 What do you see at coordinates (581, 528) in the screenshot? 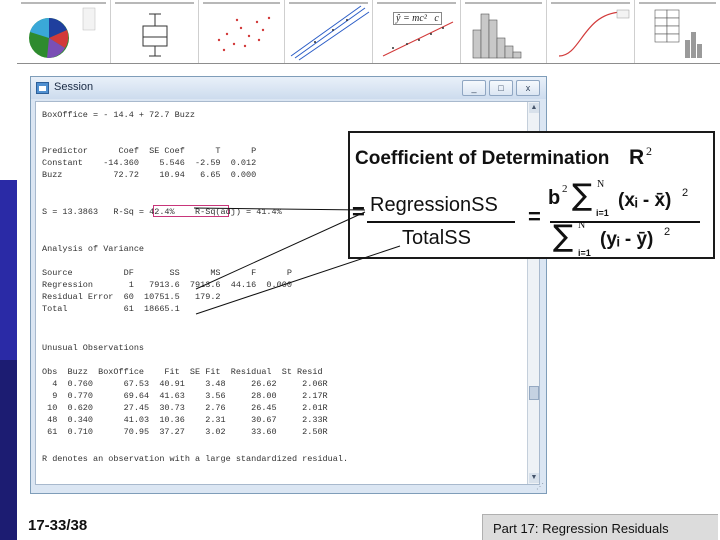
I see `footer-caption: Part 17: Regression Residuals` at bounding box center [581, 528].